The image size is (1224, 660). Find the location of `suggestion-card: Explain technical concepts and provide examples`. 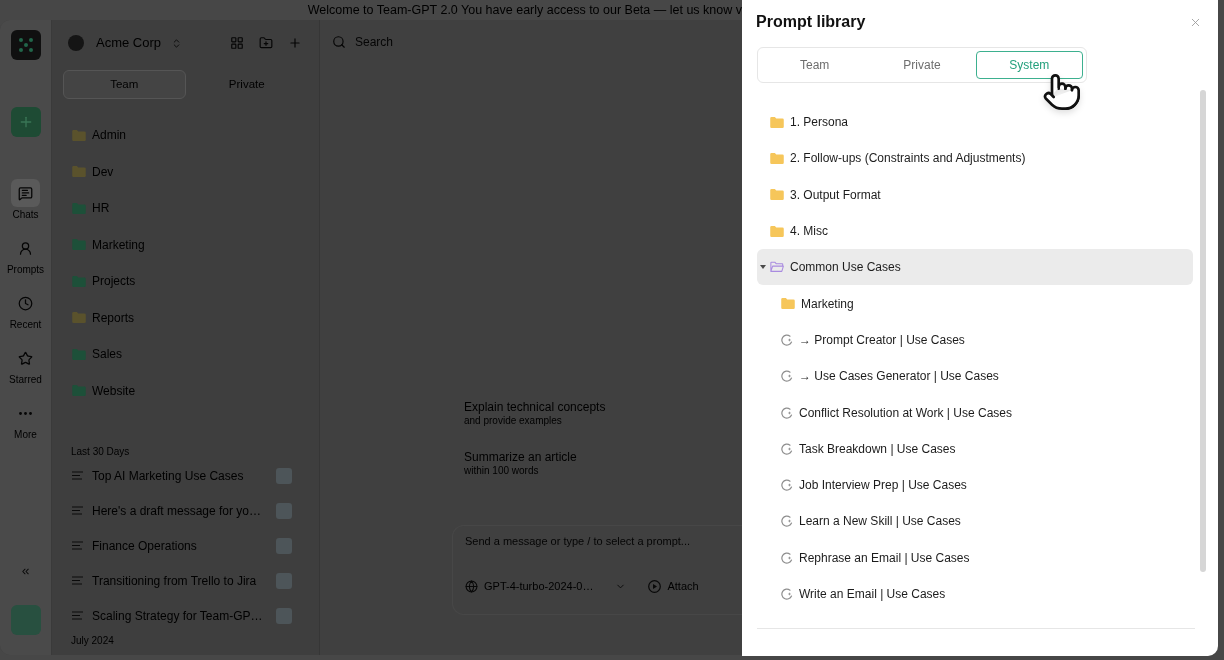

suggestion-card: Explain technical concepts and provide examples is located at coordinates (535, 413).